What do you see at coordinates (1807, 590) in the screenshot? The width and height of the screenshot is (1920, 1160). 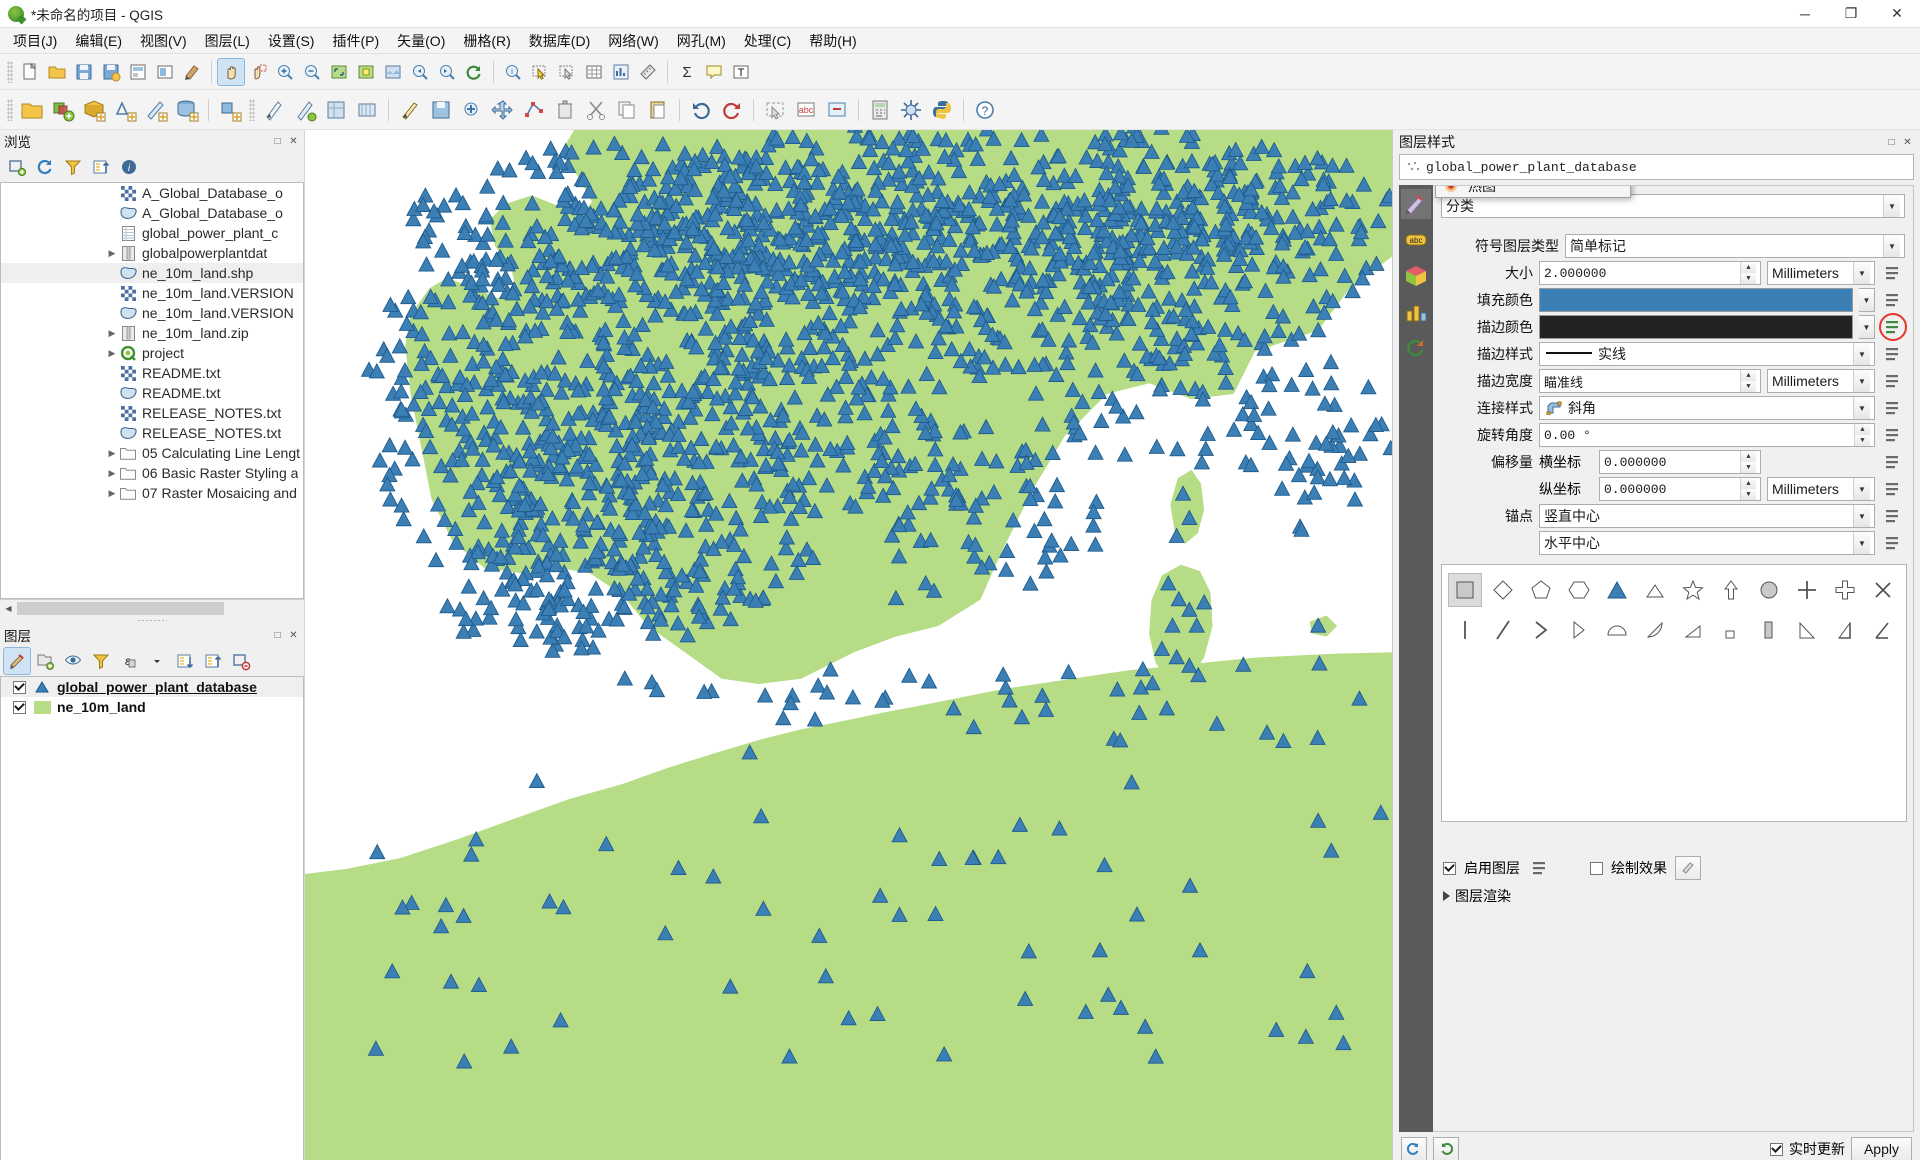 I see `marker-cross-icon` at bounding box center [1807, 590].